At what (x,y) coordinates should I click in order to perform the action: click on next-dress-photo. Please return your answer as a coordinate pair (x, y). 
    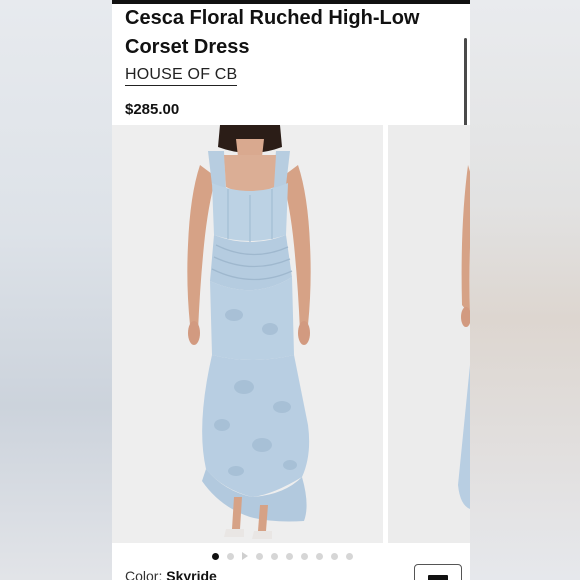
    Looking at the image, I should click on (464, 337).